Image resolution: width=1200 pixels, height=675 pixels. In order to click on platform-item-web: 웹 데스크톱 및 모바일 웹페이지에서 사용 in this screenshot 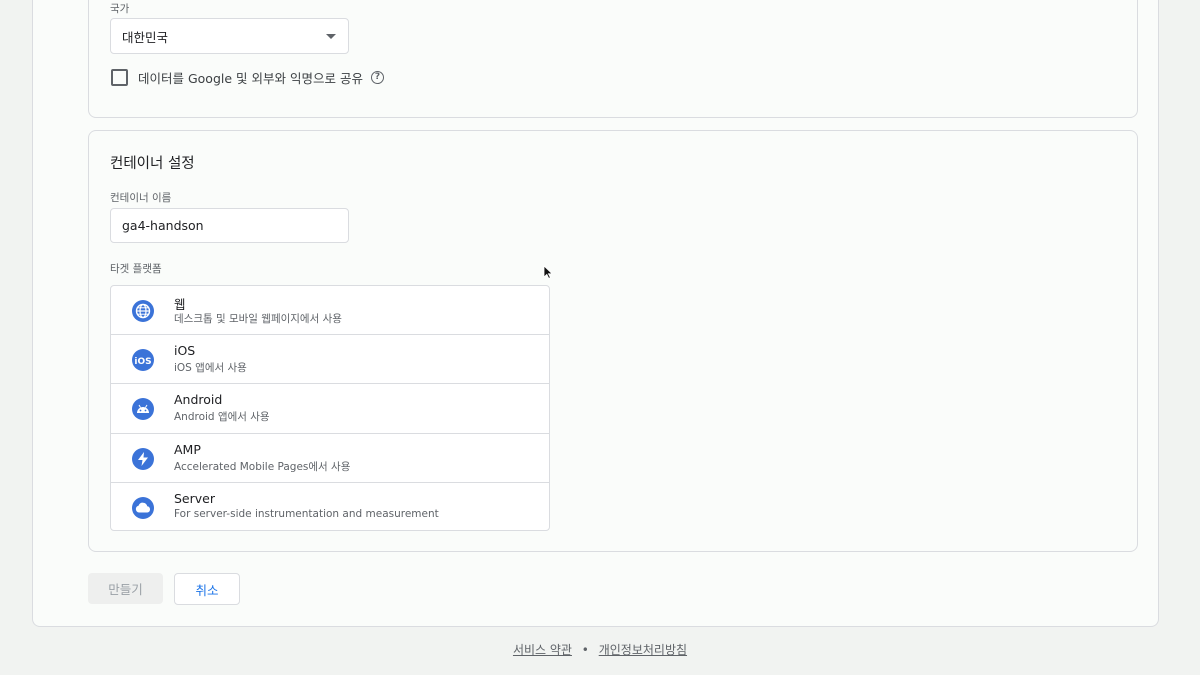, I will do `click(330, 311)`.